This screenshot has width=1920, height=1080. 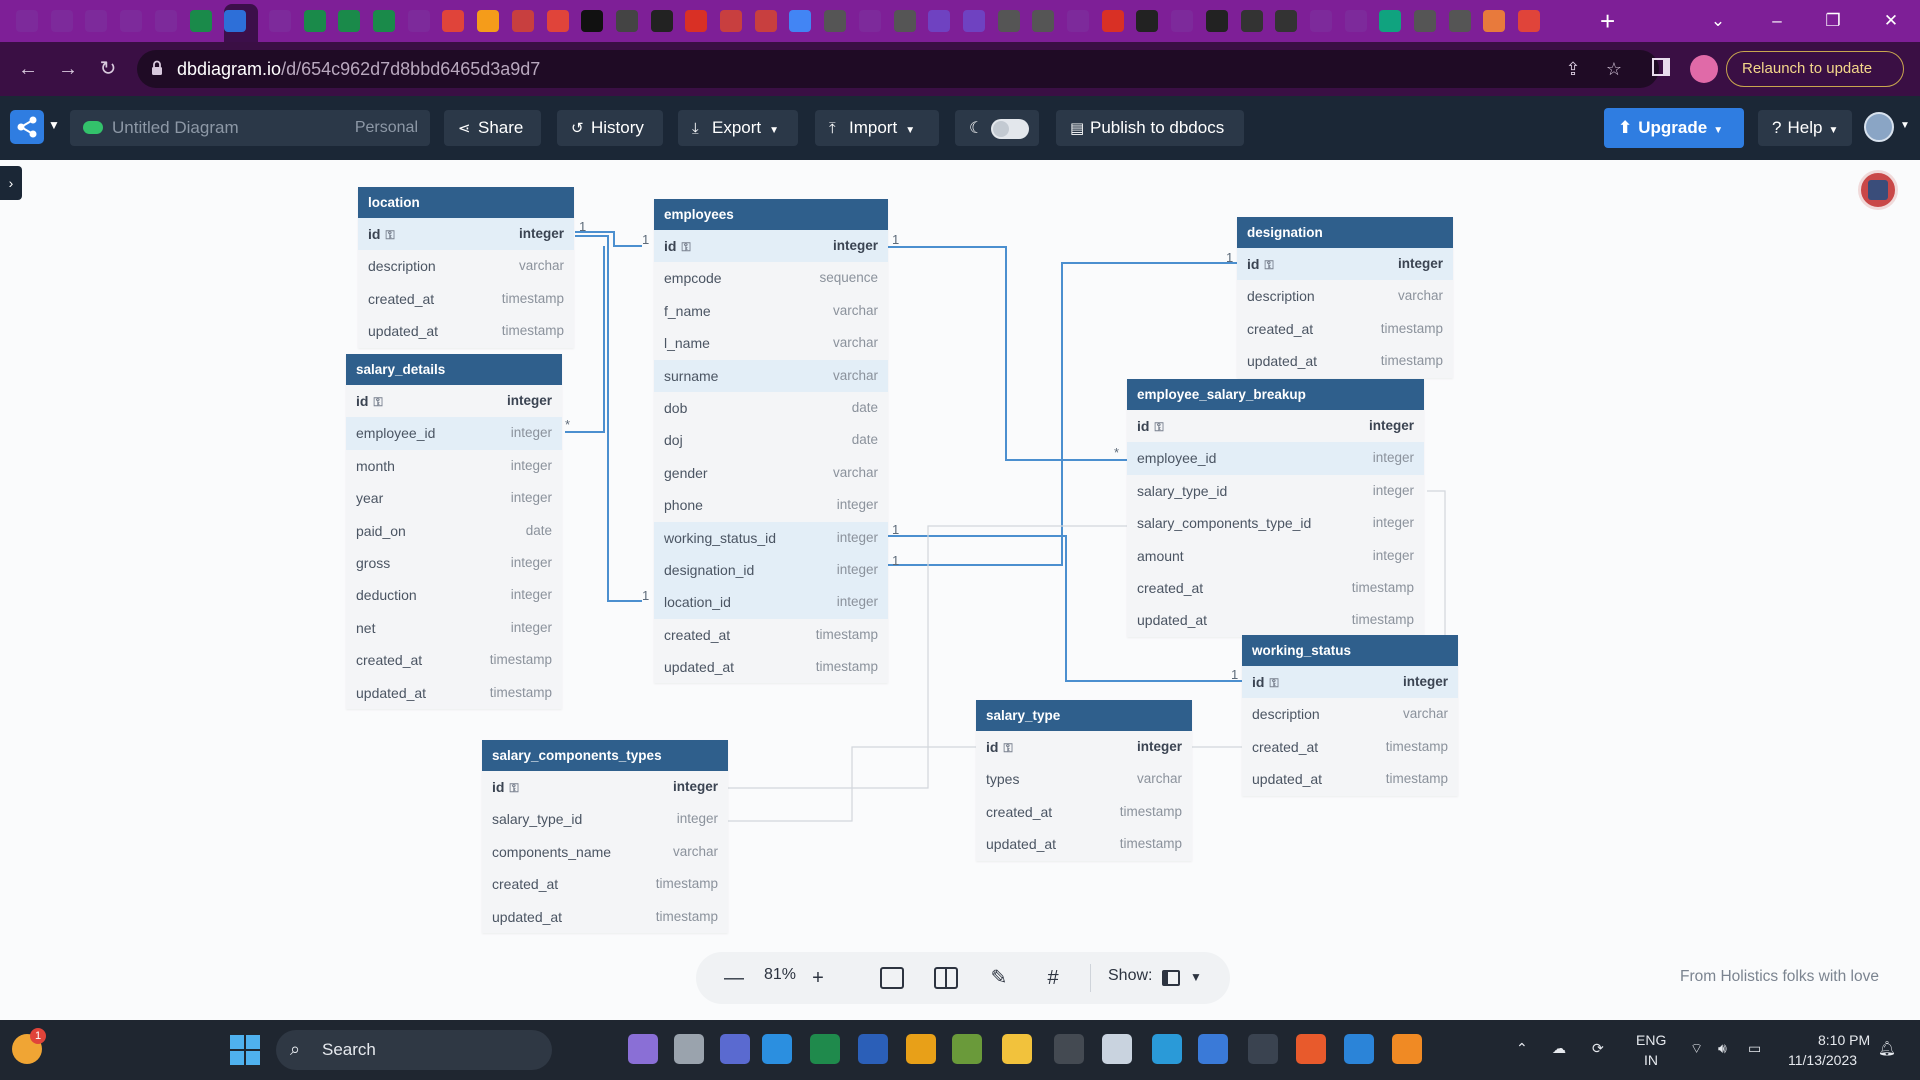 What do you see at coordinates (605, 819) in the screenshot?
I see `table-field-row: salary_type_id integer` at bounding box center [605, 819].